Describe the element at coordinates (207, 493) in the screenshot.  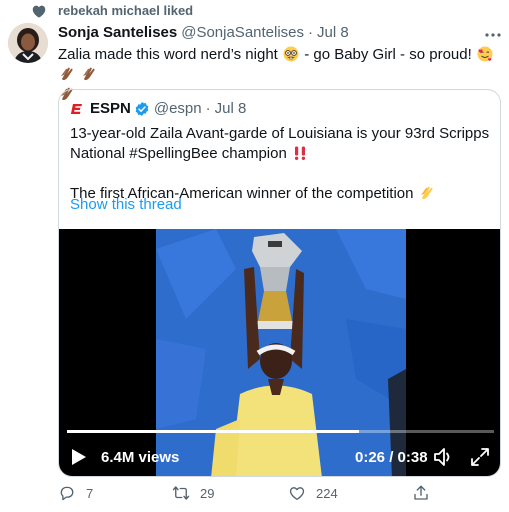
I see `retweet-count: 29` at that location.